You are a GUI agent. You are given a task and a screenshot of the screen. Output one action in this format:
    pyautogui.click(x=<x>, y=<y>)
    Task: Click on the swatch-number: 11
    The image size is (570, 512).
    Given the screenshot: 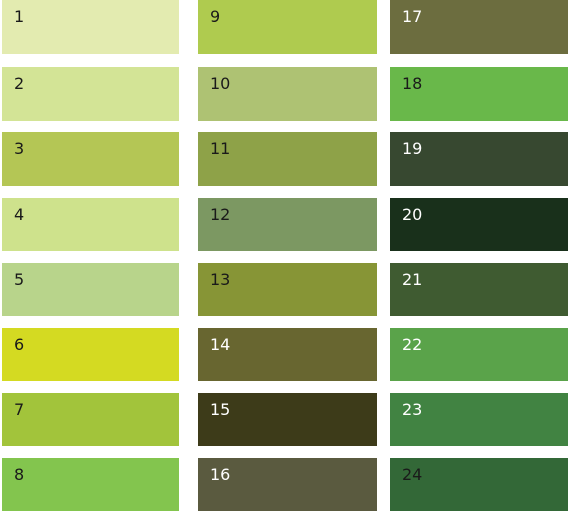 What is the action you would take?
    pyautogui.click(x=220, y=148)
    